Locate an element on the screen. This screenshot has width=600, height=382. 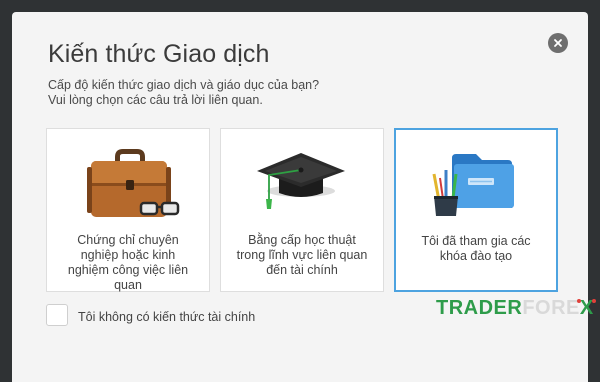
no-knowledge-label: Tôi không có kiến thức tài chính is located at coordinates (167, 317).